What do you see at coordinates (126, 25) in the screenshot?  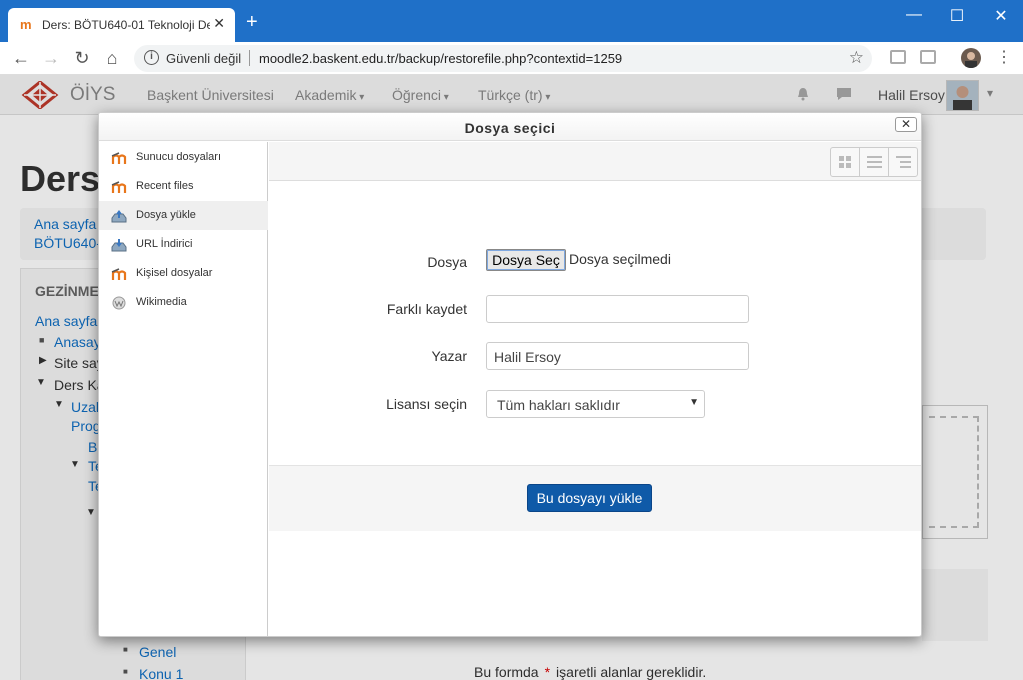 I see `tab-title: Ders: BÖTU640-01 Teknoloji Dest` at bounding box center [126, 25].